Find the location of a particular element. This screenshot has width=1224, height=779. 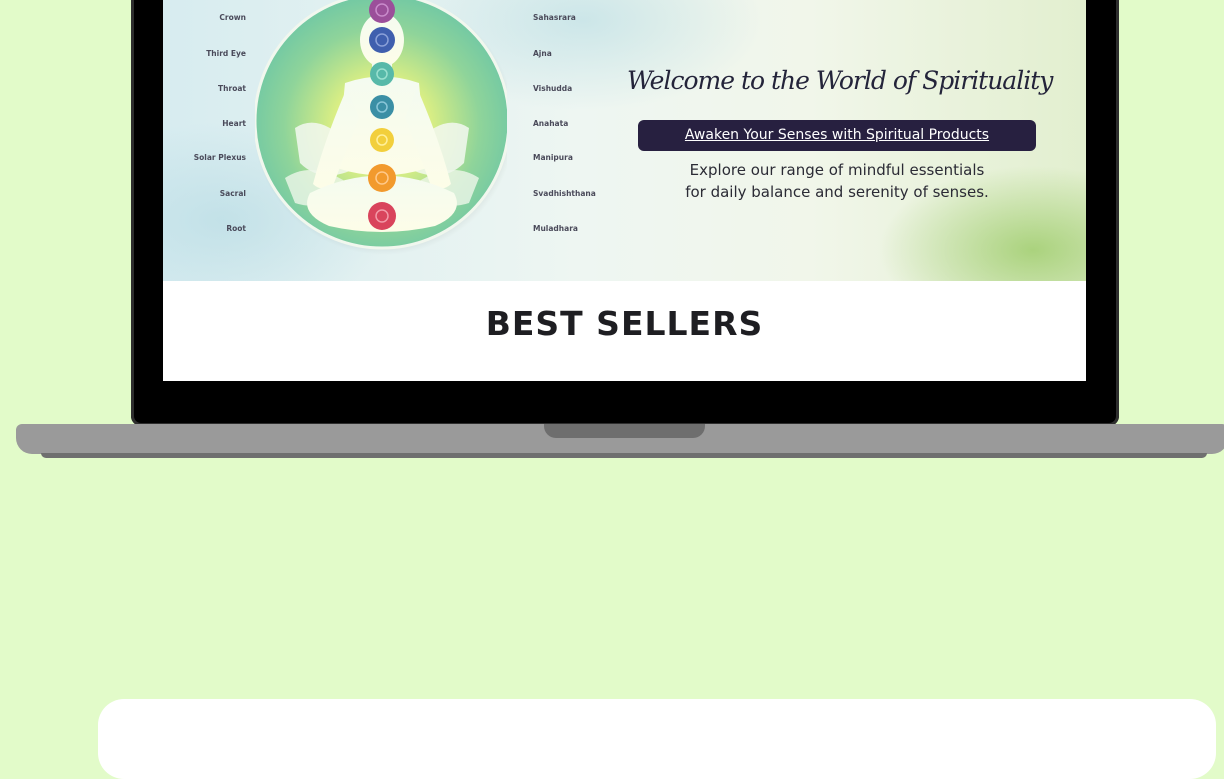

chakra-label-root: Root is located at coordinates (236, 228).